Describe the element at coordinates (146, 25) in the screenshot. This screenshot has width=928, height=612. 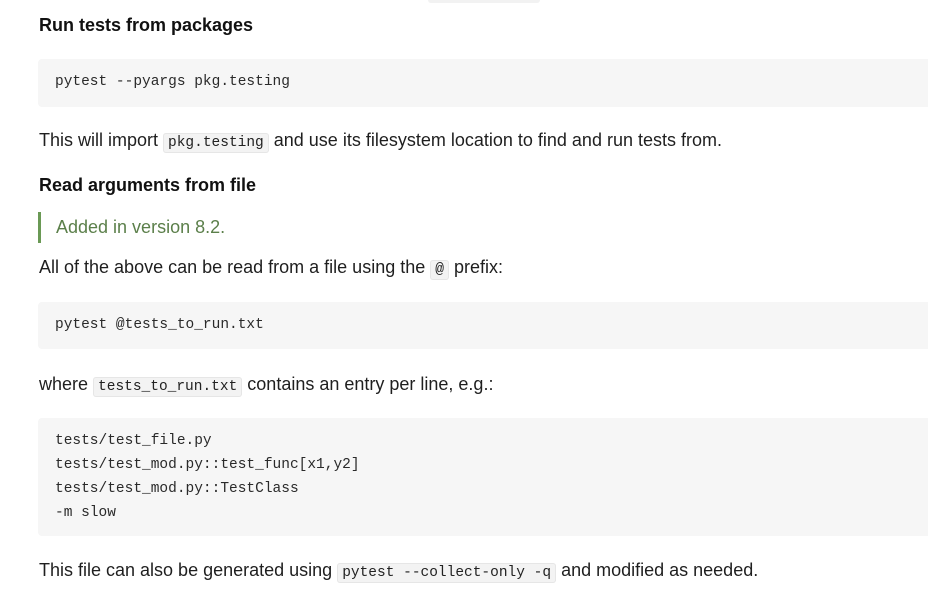
I see `heading-run-tests-from-packages: Run tests from packages` at that location.